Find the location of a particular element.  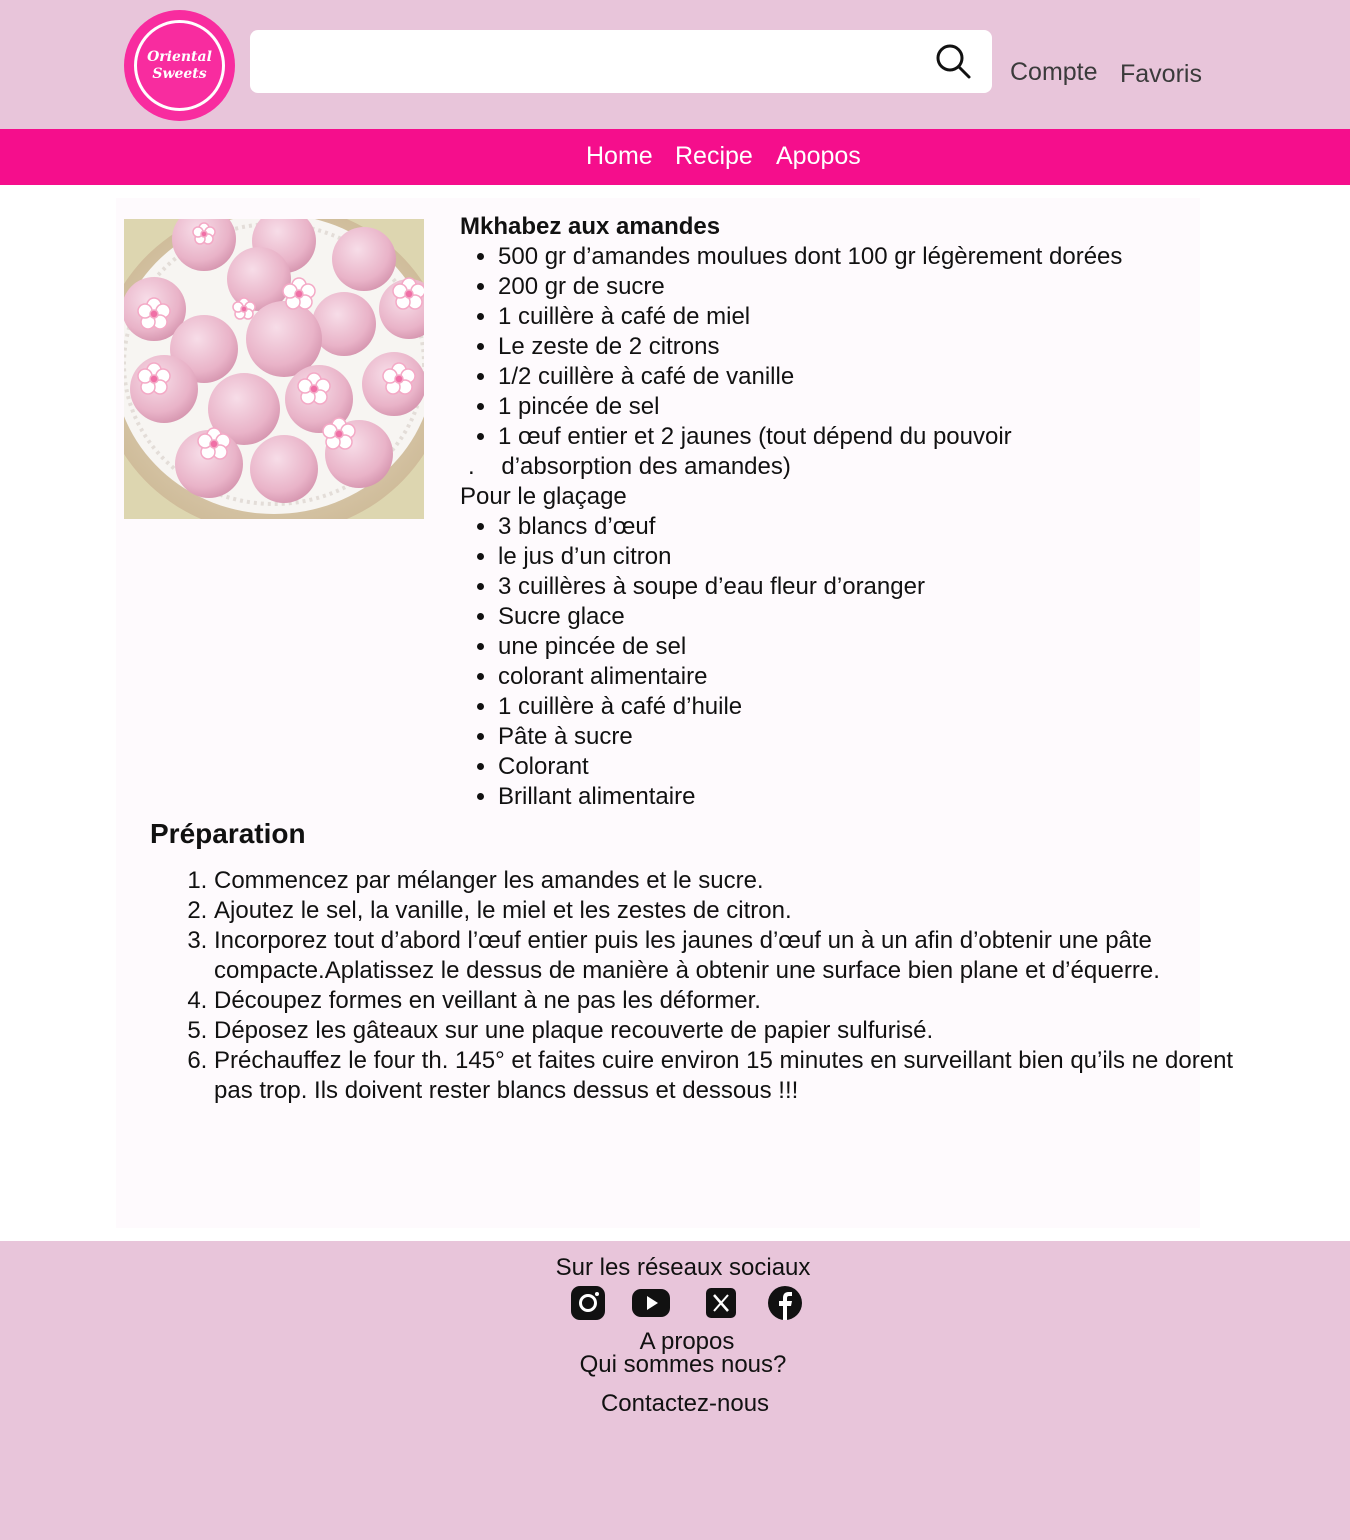

ingredient-item: 1/2 cuillère à café de vanille is located at coordinates (859, 377).